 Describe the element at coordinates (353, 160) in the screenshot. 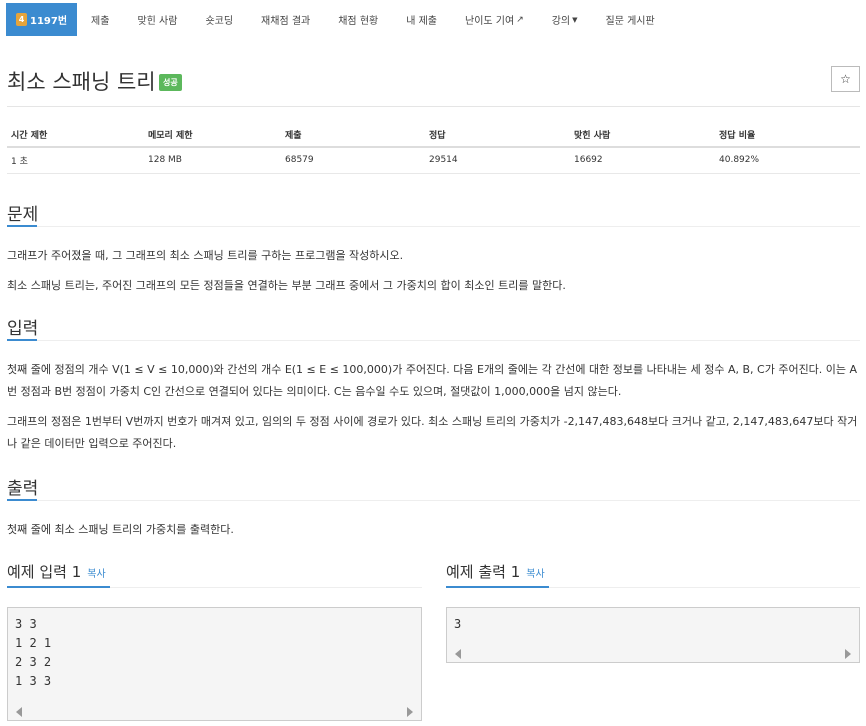

I see `value-submissions: 68579` at that location.